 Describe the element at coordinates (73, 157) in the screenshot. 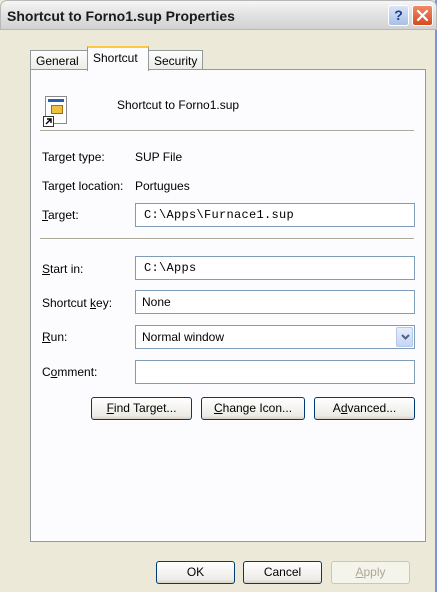

I see `target-type-label: Target type:` at that location.